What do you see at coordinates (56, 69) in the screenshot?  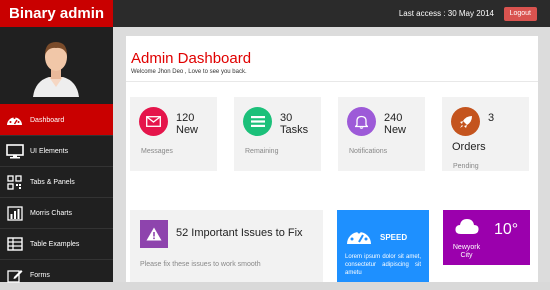 I see `avatar` at bounding box center [56, 69].